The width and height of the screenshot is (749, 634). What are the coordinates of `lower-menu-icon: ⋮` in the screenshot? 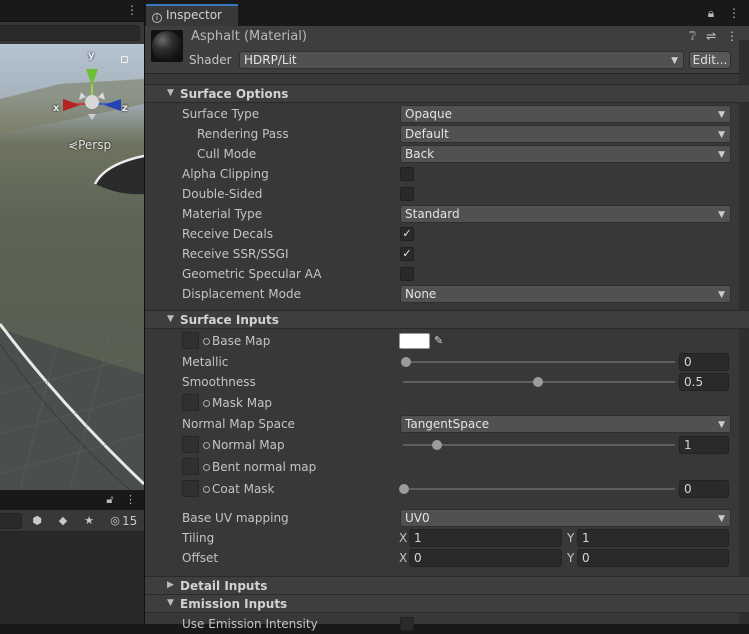 It's located at (130, 499).